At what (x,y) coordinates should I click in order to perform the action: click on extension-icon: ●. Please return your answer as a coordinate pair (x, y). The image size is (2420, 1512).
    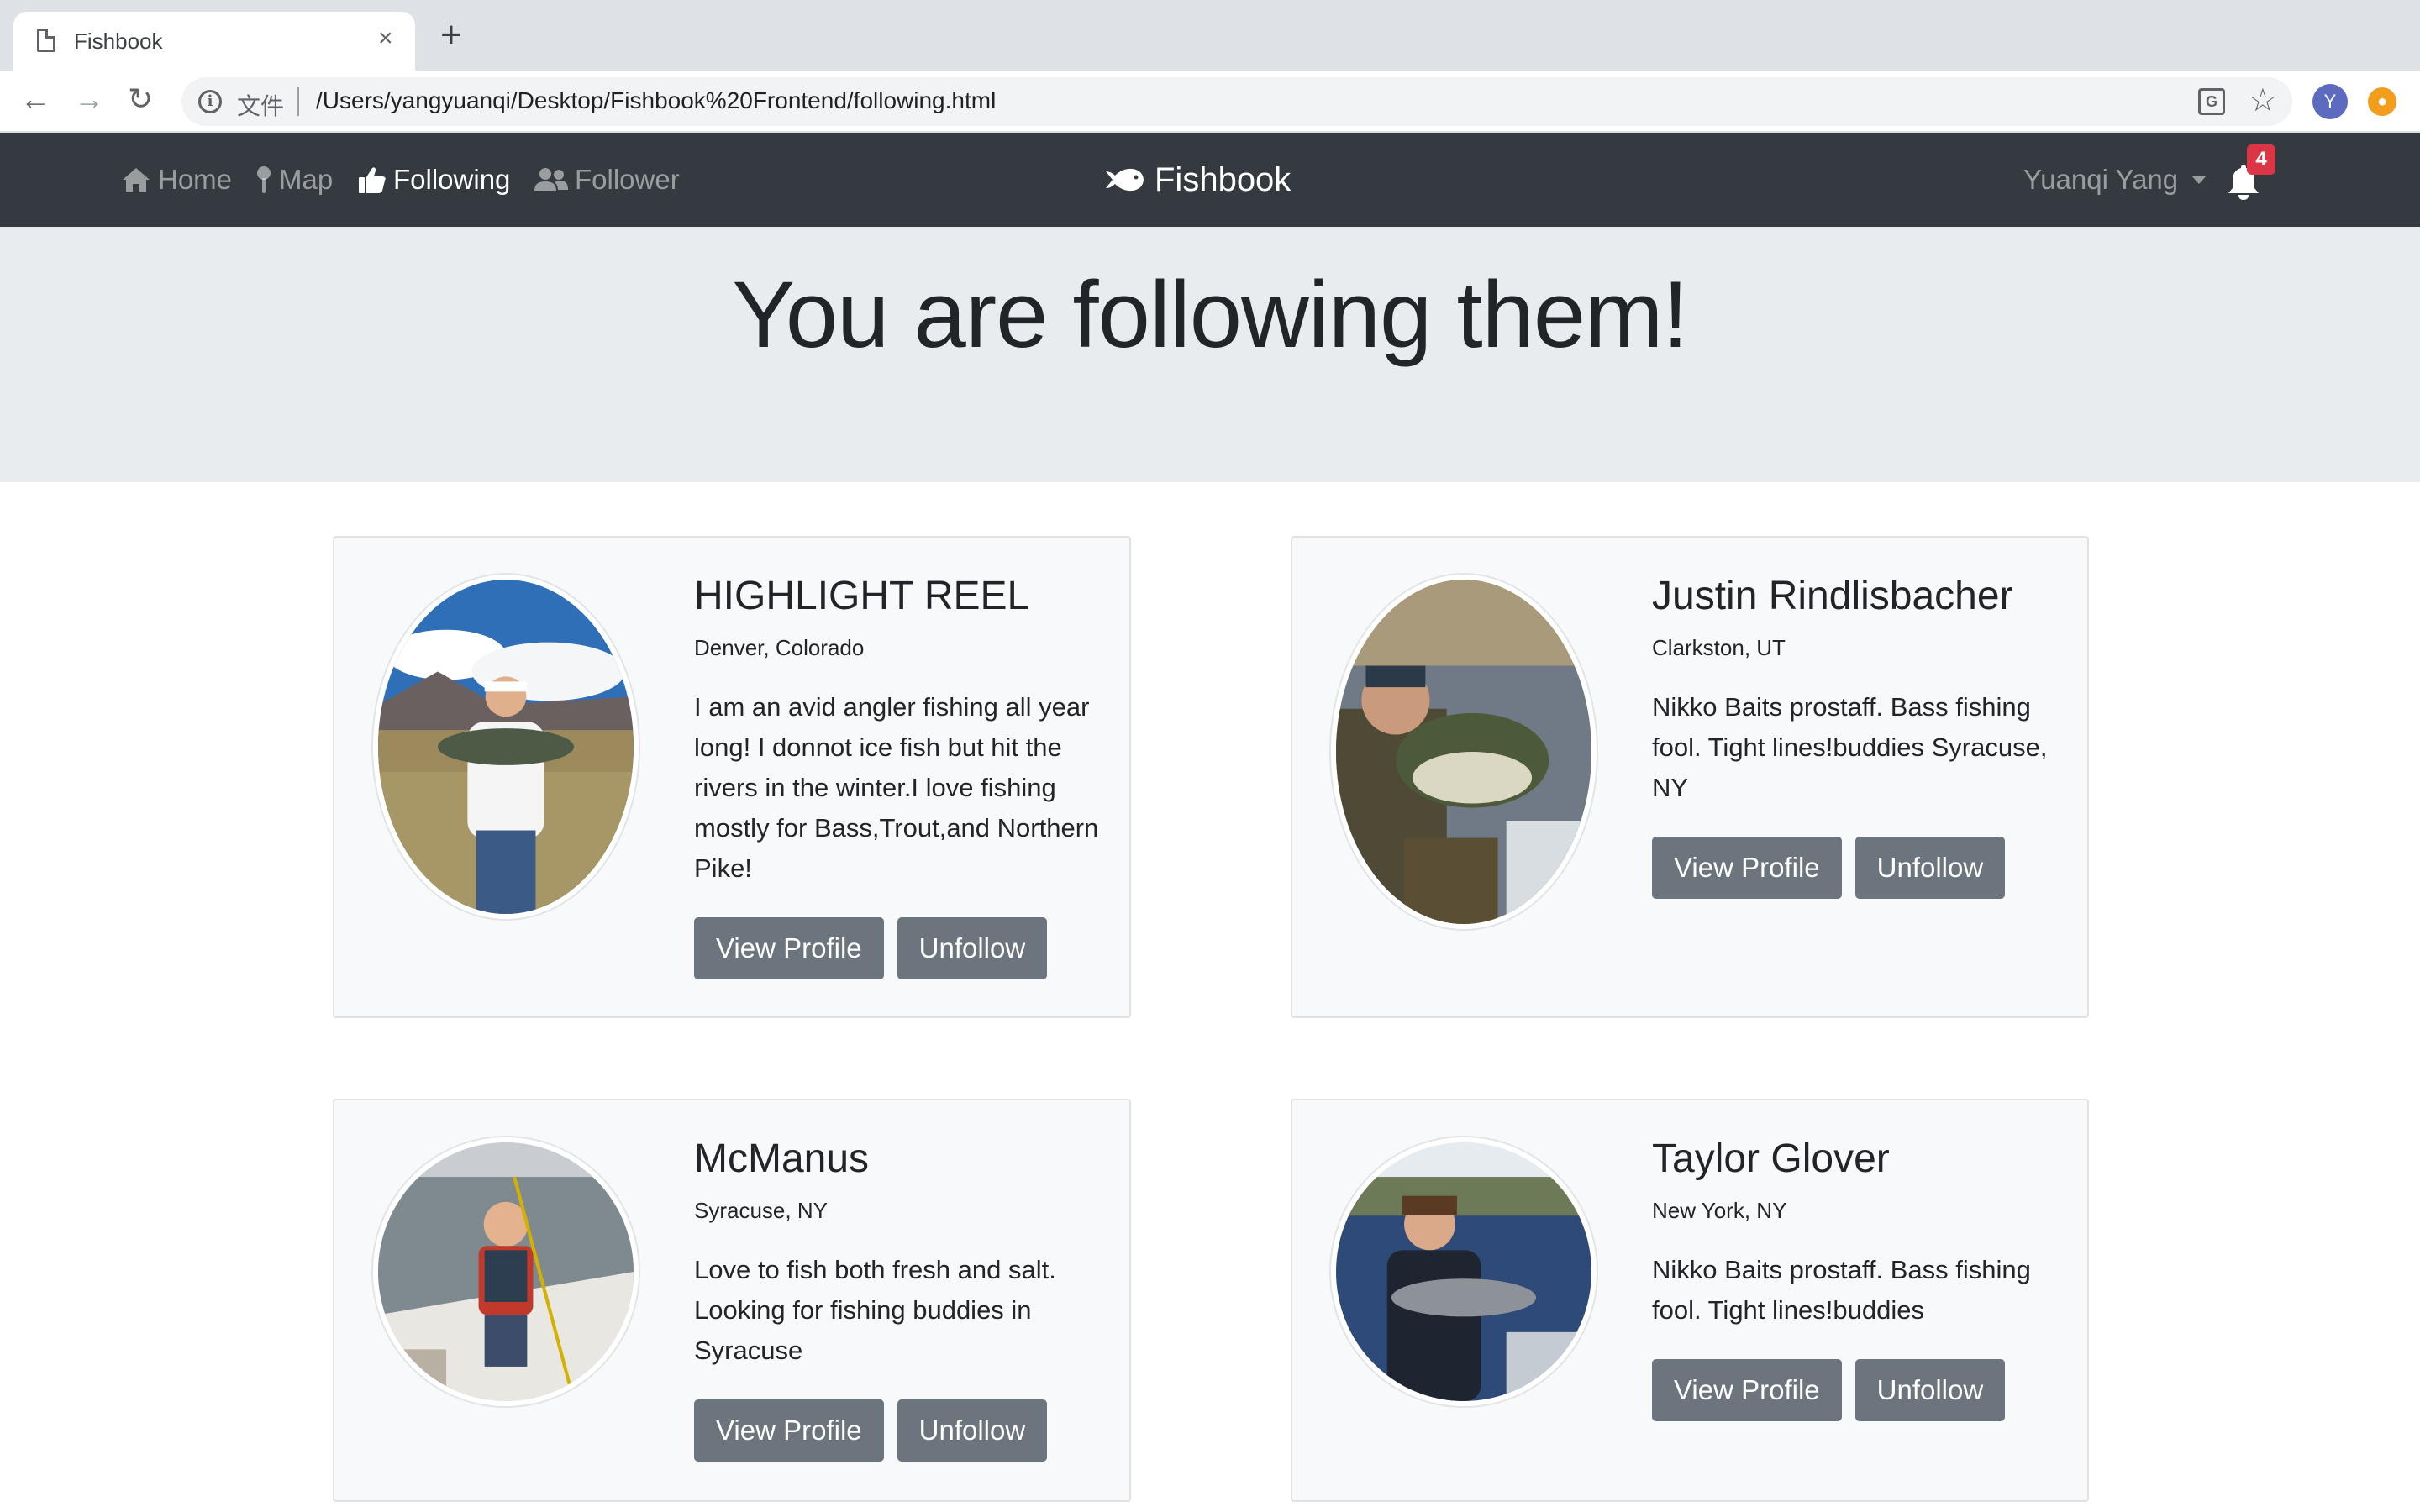
    Looking at the image, I should click on (2382, 101).